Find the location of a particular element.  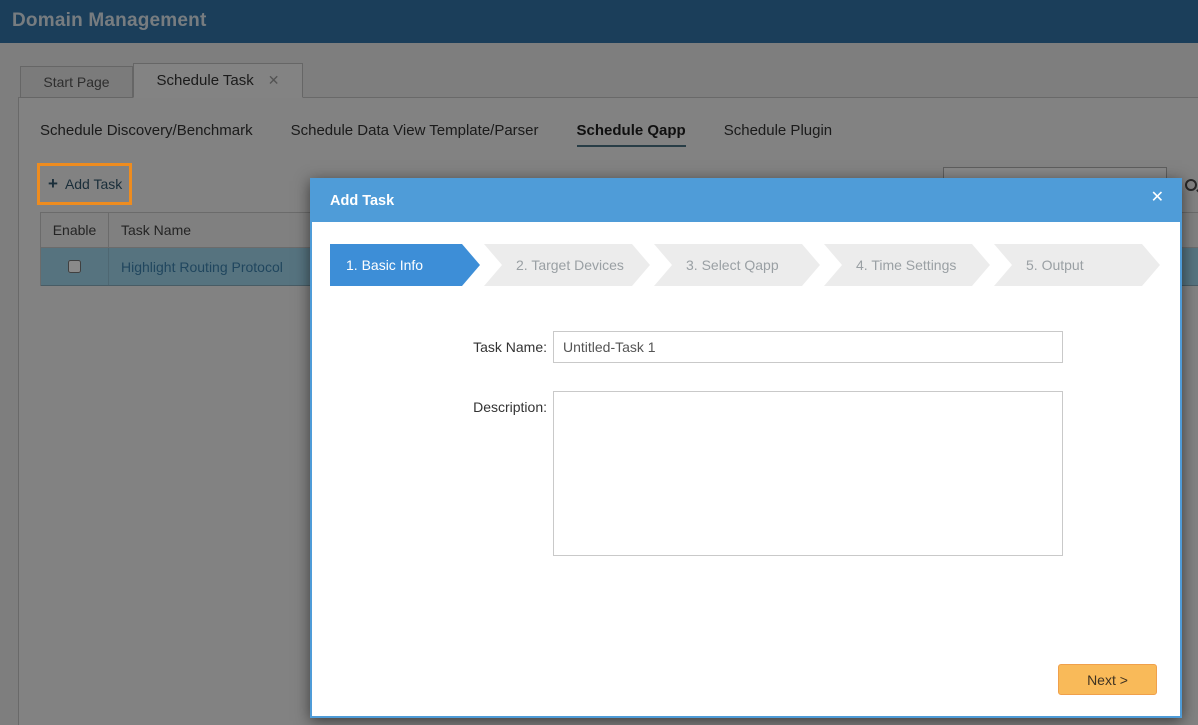

description-textarea is located at coordinates (808, 473).